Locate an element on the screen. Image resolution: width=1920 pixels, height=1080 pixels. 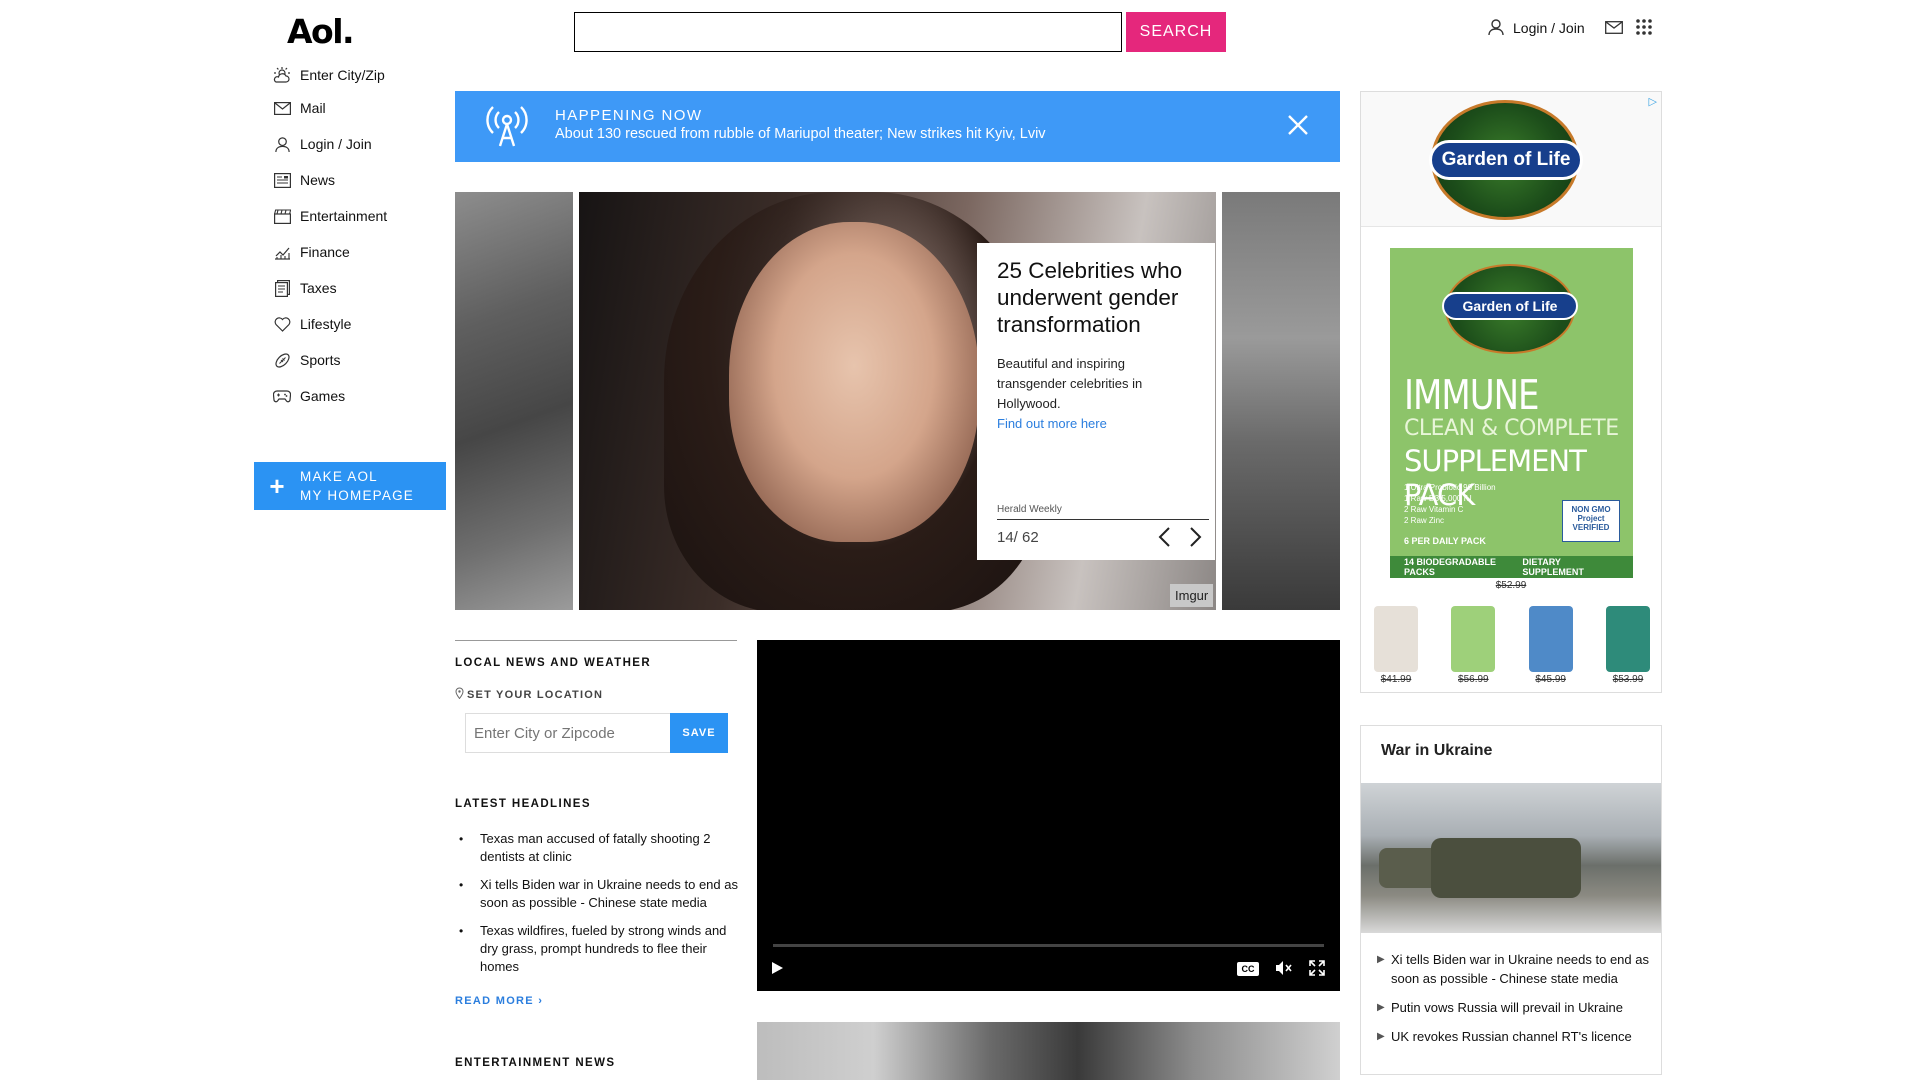
chevron-right-icon is located at coordinates (1196, 539).